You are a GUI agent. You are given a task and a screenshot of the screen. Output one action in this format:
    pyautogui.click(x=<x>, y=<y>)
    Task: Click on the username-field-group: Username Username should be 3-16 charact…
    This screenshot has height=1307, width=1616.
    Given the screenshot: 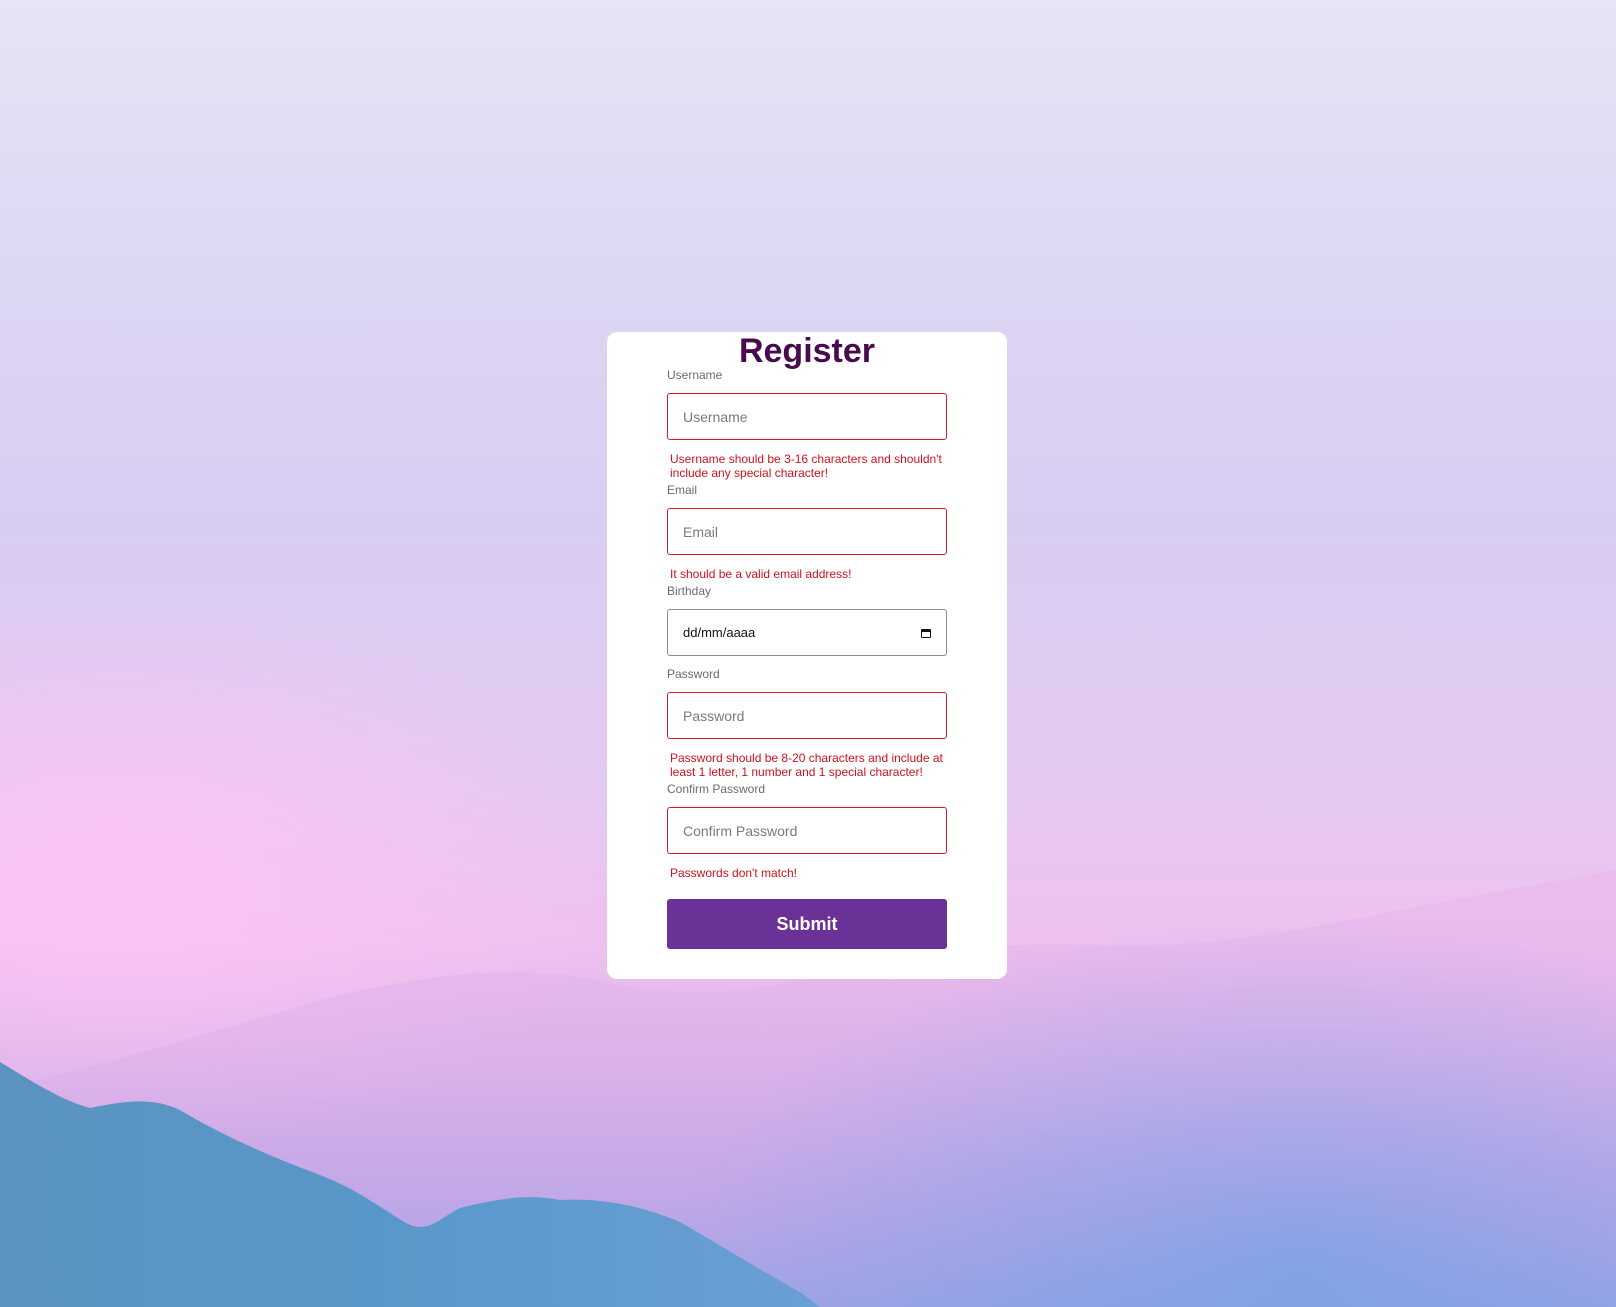 What is the action you would take?
    pyautogui.click(x=807, y=424)
    